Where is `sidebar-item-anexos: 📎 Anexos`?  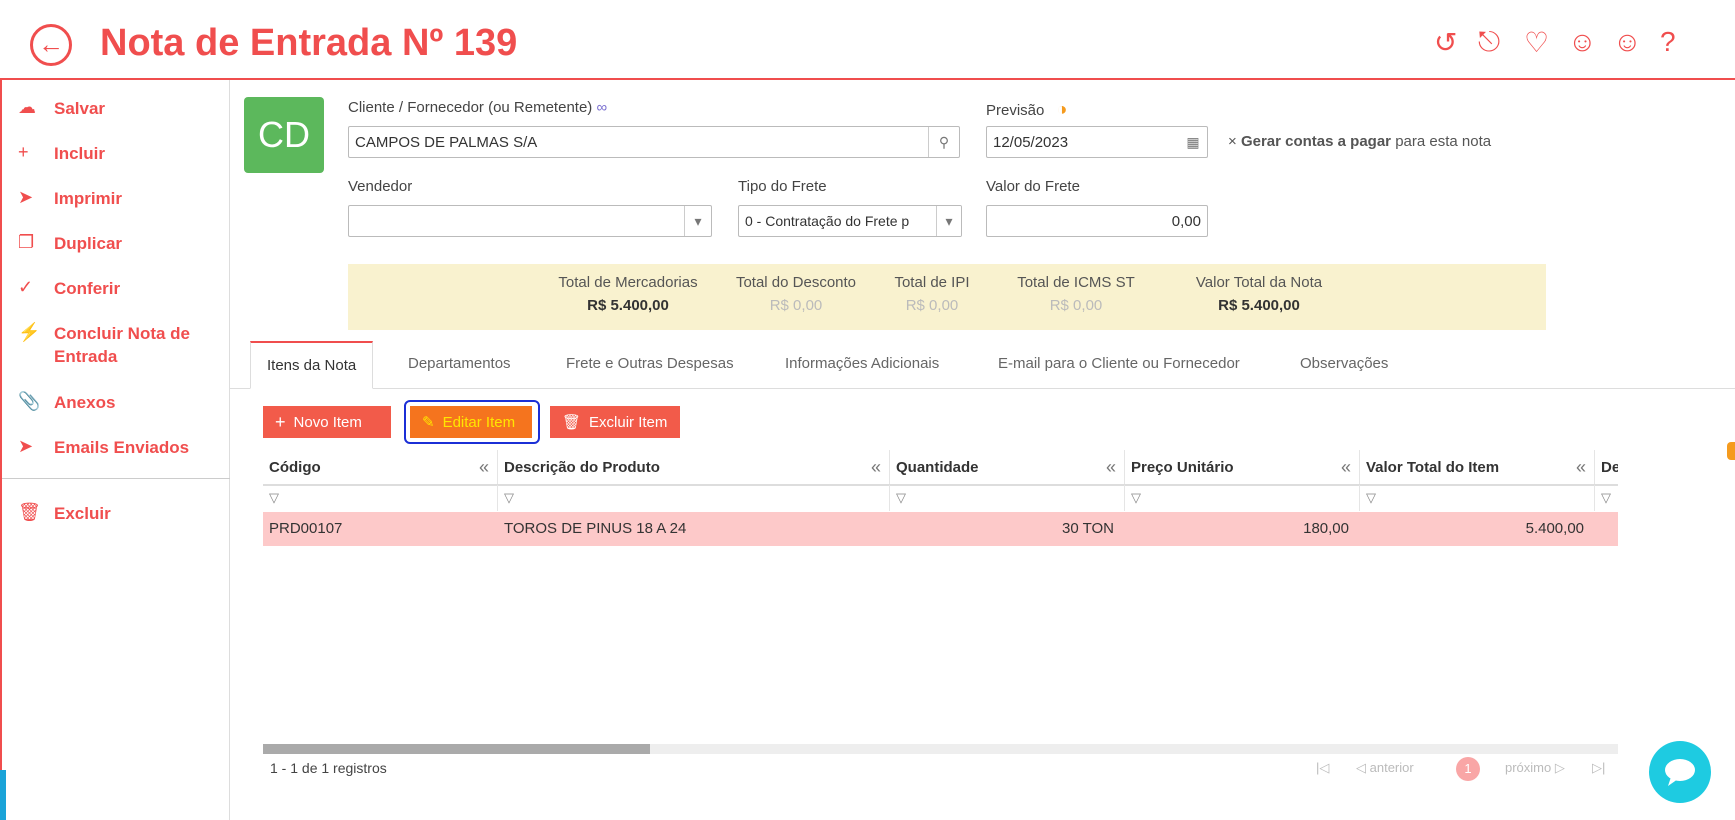
sidebar-item-anexos: 📎 Anexos is located at coordinates (66, 402).